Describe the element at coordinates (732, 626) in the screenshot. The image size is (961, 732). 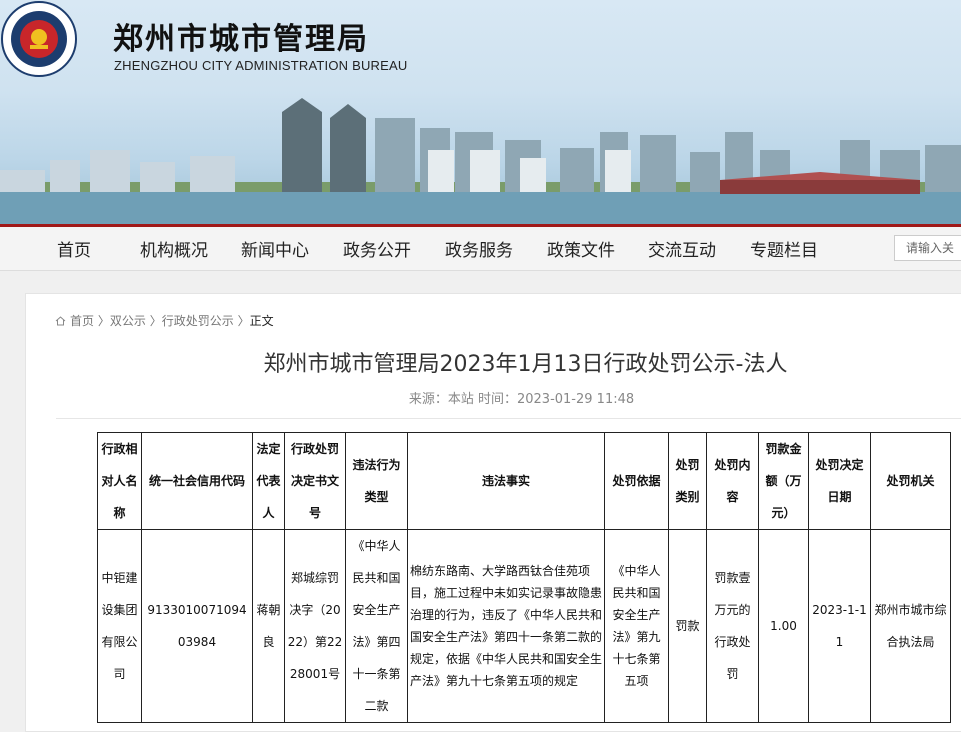
I see `table-cell: 罚款壹万元的行政处罚` at that location.